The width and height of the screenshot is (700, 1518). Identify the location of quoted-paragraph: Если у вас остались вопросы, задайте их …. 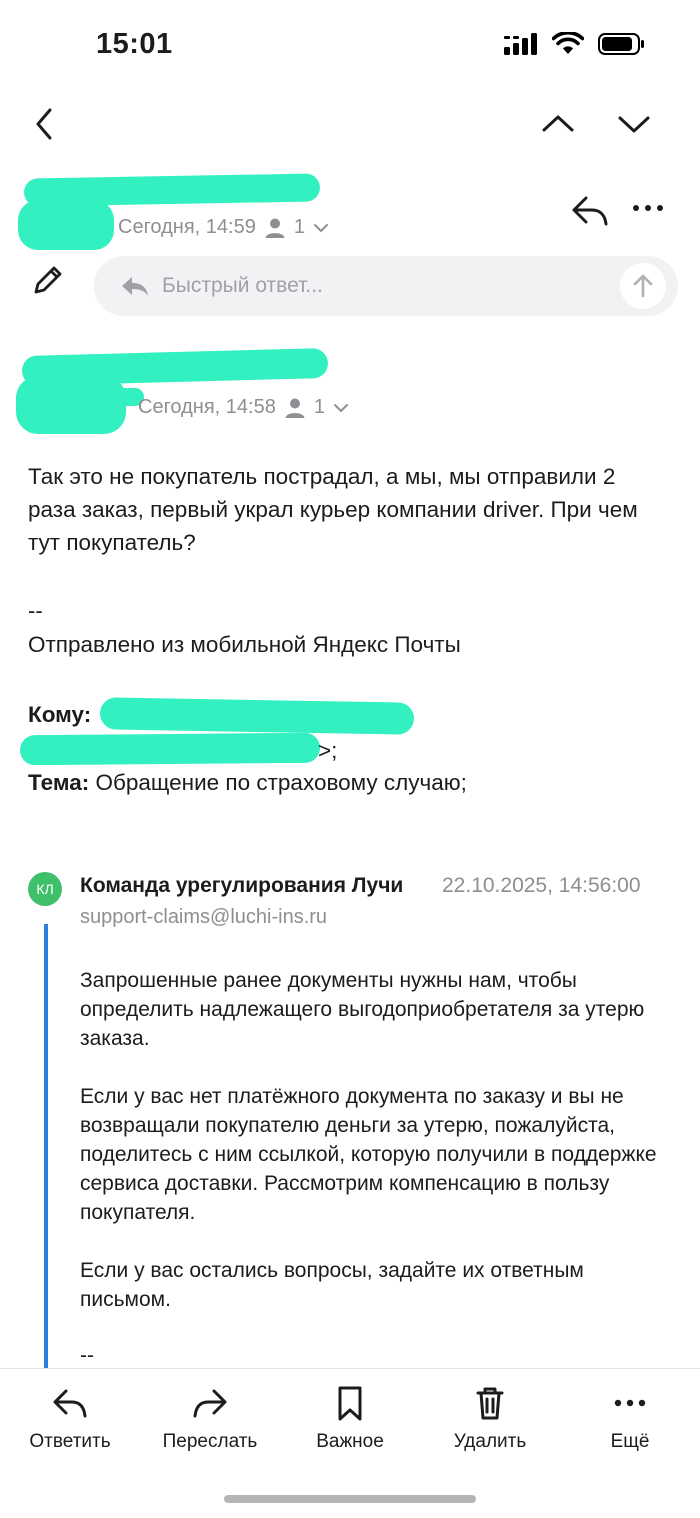
(332, 1285).